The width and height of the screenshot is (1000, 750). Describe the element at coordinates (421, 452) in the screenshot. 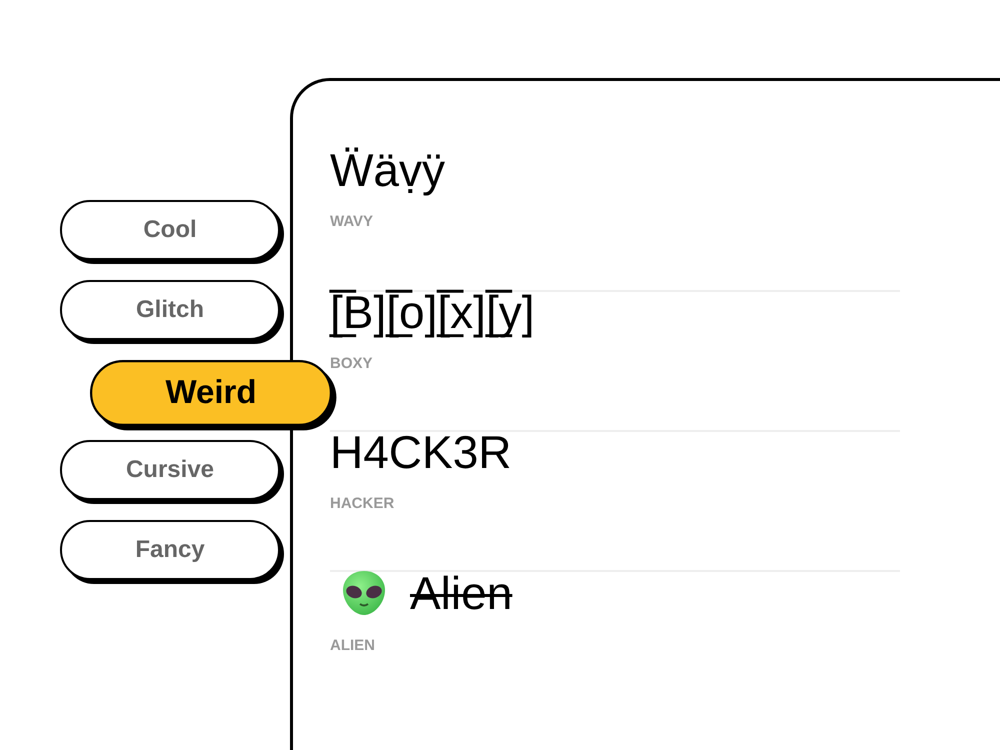

I see `style-sample-text: H4CK3R` at that location.